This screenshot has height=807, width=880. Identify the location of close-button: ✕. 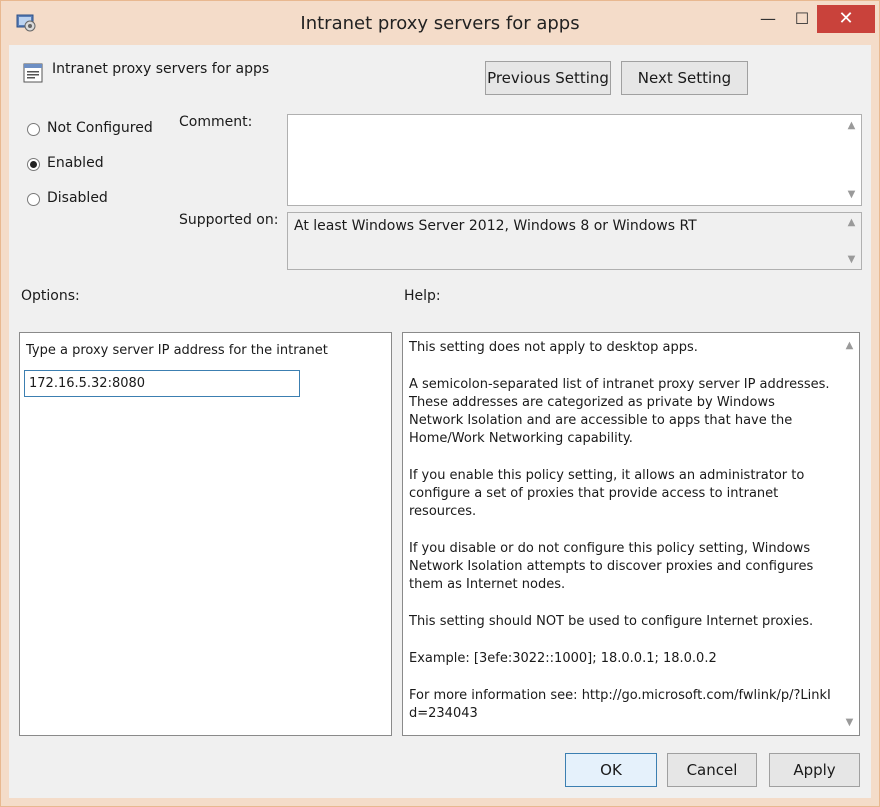
(846, 19).